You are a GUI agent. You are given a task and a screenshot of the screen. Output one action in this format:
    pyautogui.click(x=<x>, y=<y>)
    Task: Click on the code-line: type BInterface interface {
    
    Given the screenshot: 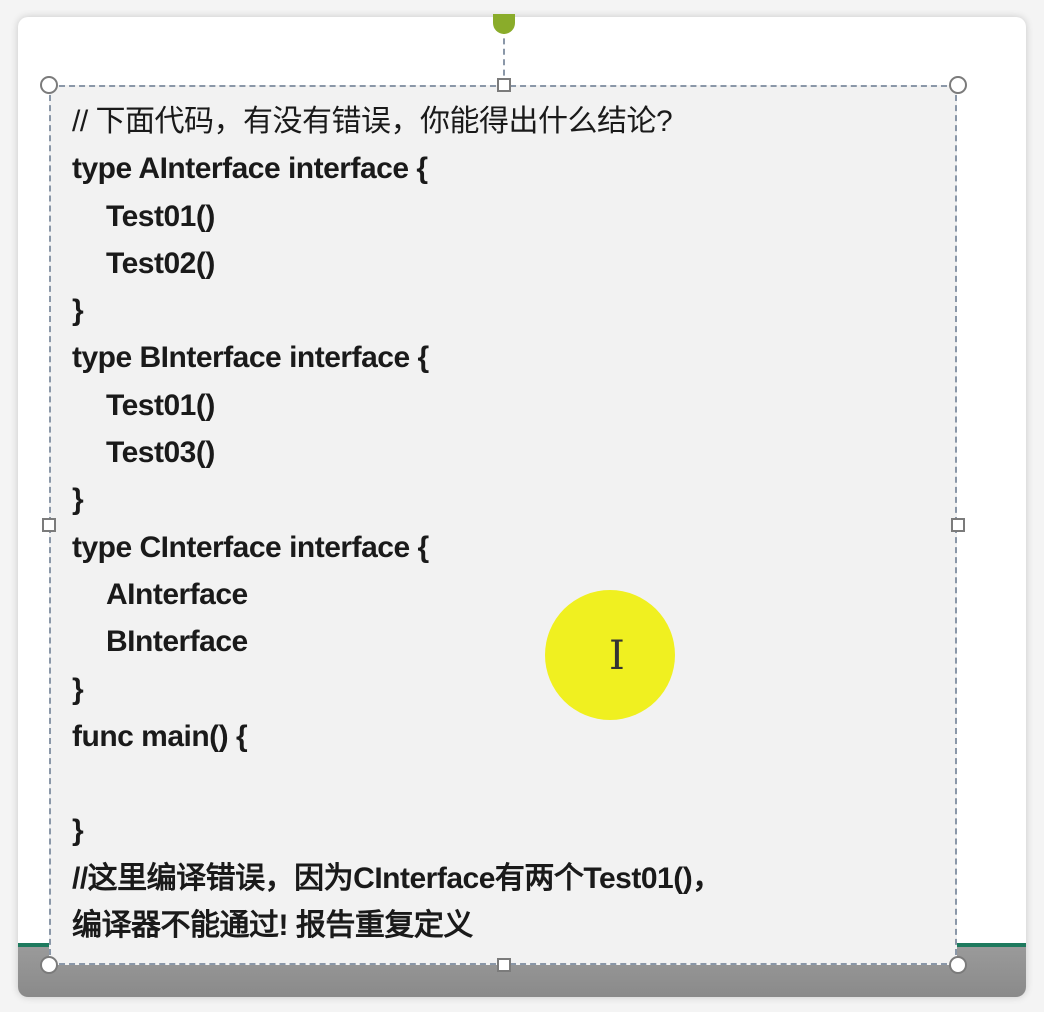 What is the action you would take?
    pyautogui.click(x=250, y=358)
    